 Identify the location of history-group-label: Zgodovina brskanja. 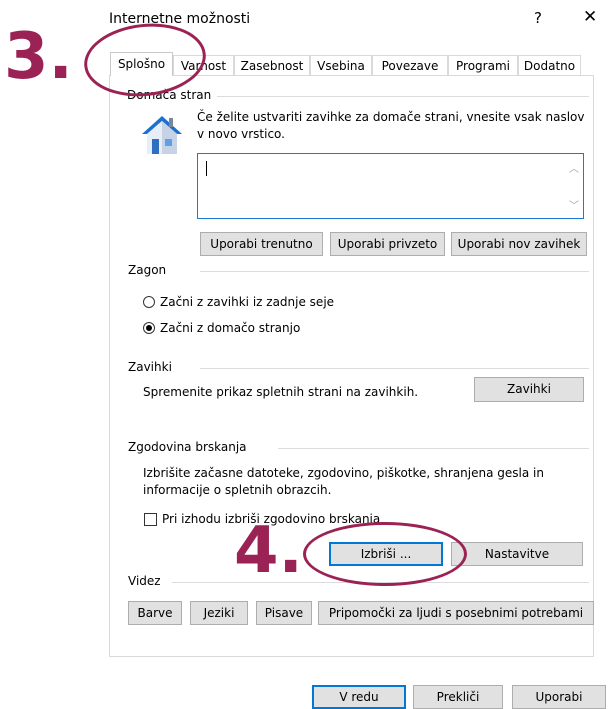
(190, 447).